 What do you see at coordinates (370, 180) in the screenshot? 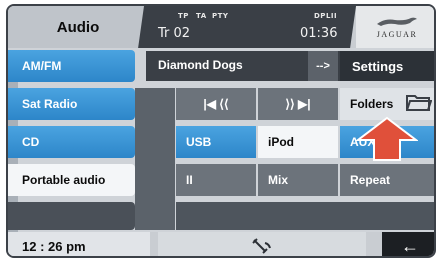
I see `repeat-label: Repeat` at bounding box center [370, 180].